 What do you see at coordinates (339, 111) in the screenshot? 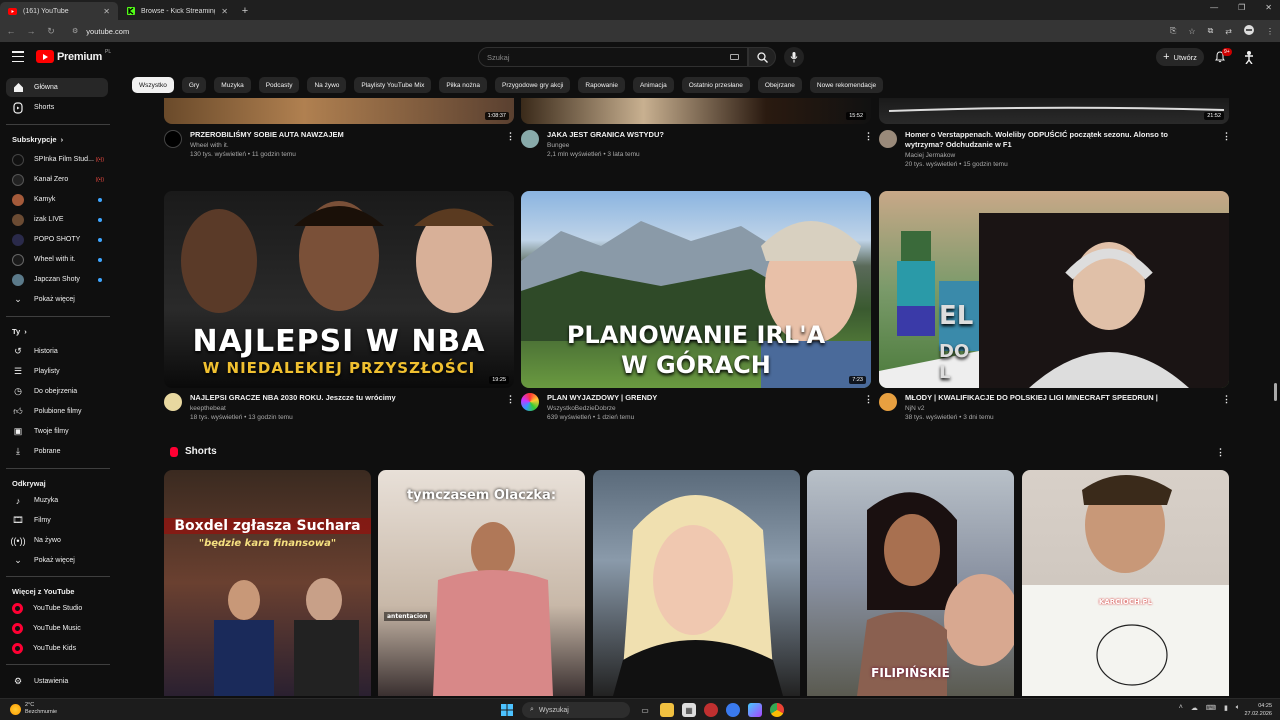
I see `video-thumbnail: 1:08:37` at bounding box center [339, 111].